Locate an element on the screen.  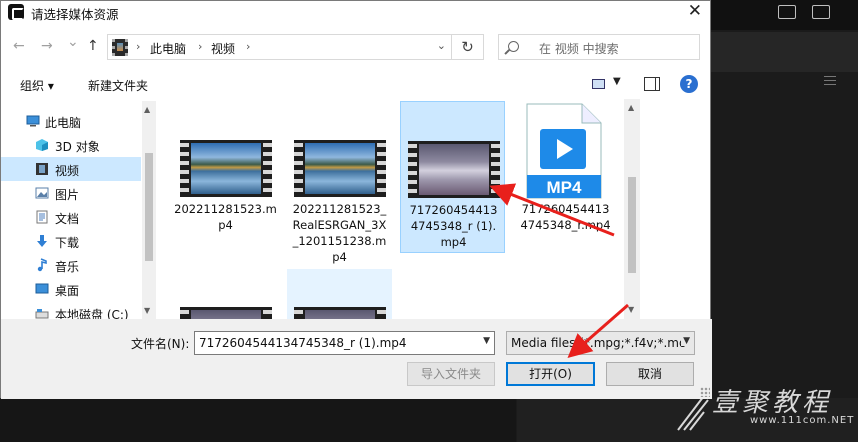
background-panel is located at coordinates (784, 58).